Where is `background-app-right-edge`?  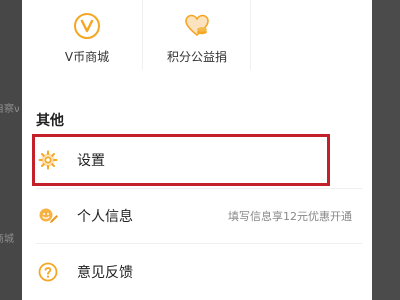 background-app-right-edge is located at coordinates (386, 150).